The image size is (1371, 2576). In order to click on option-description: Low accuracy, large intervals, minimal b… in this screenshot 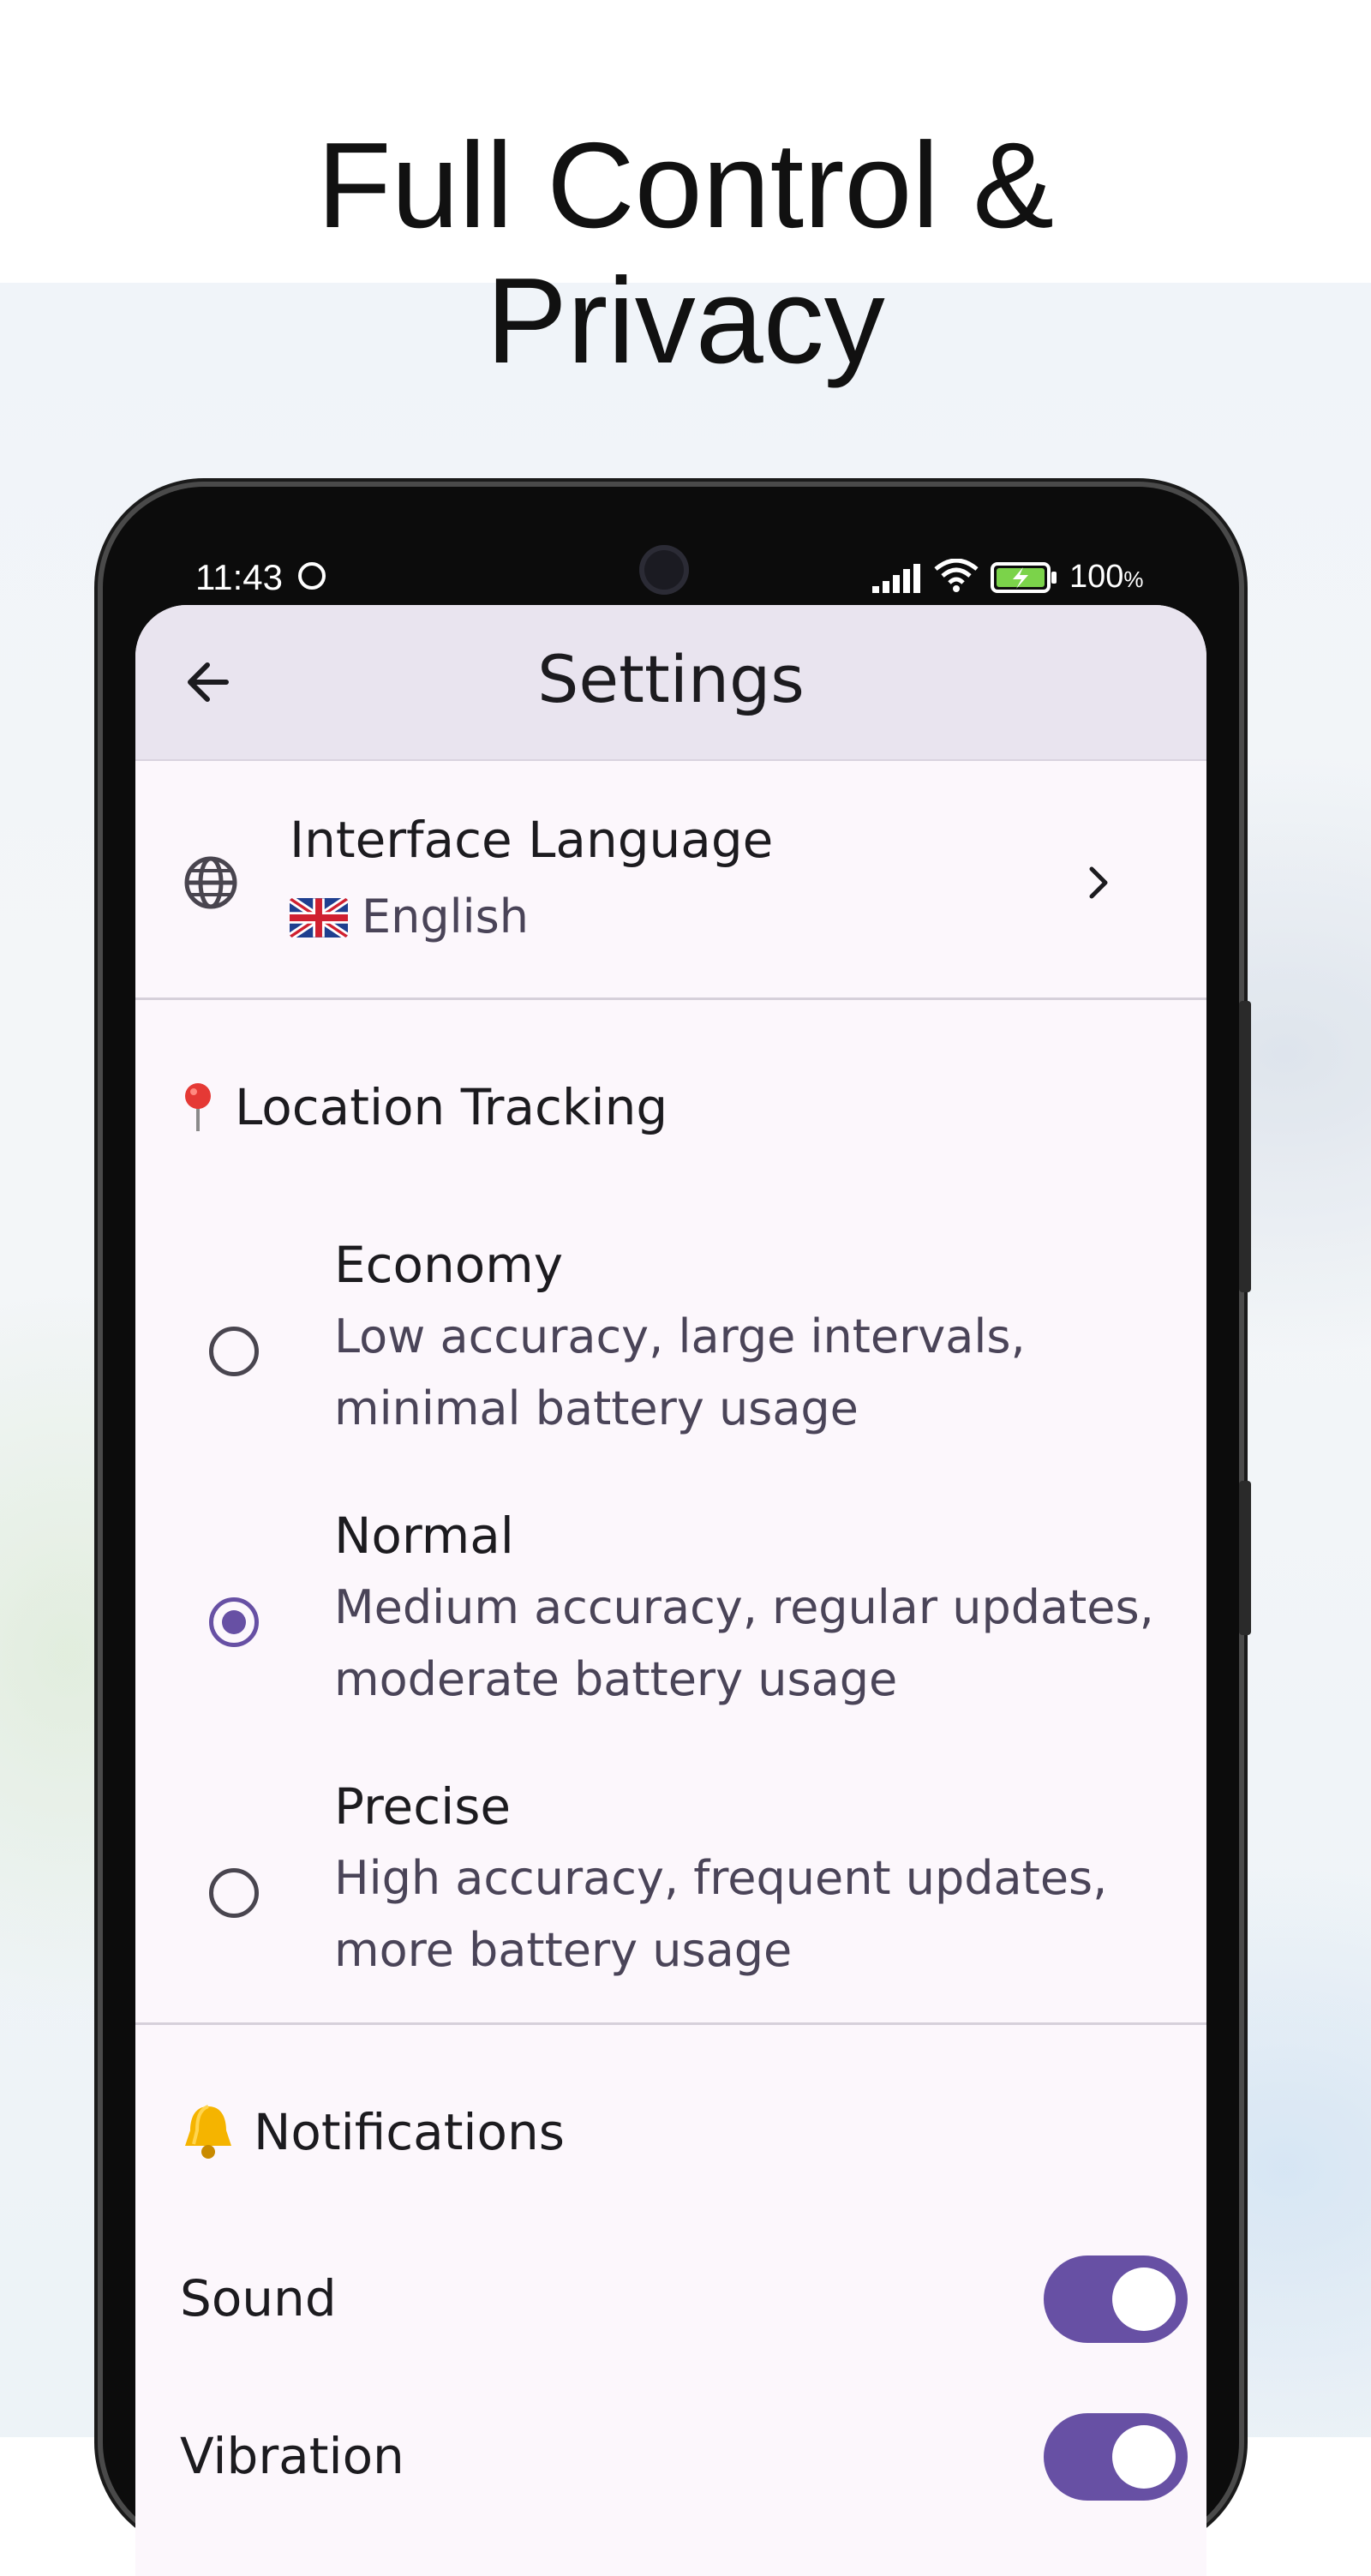, I will do `click(680, 1372)`.